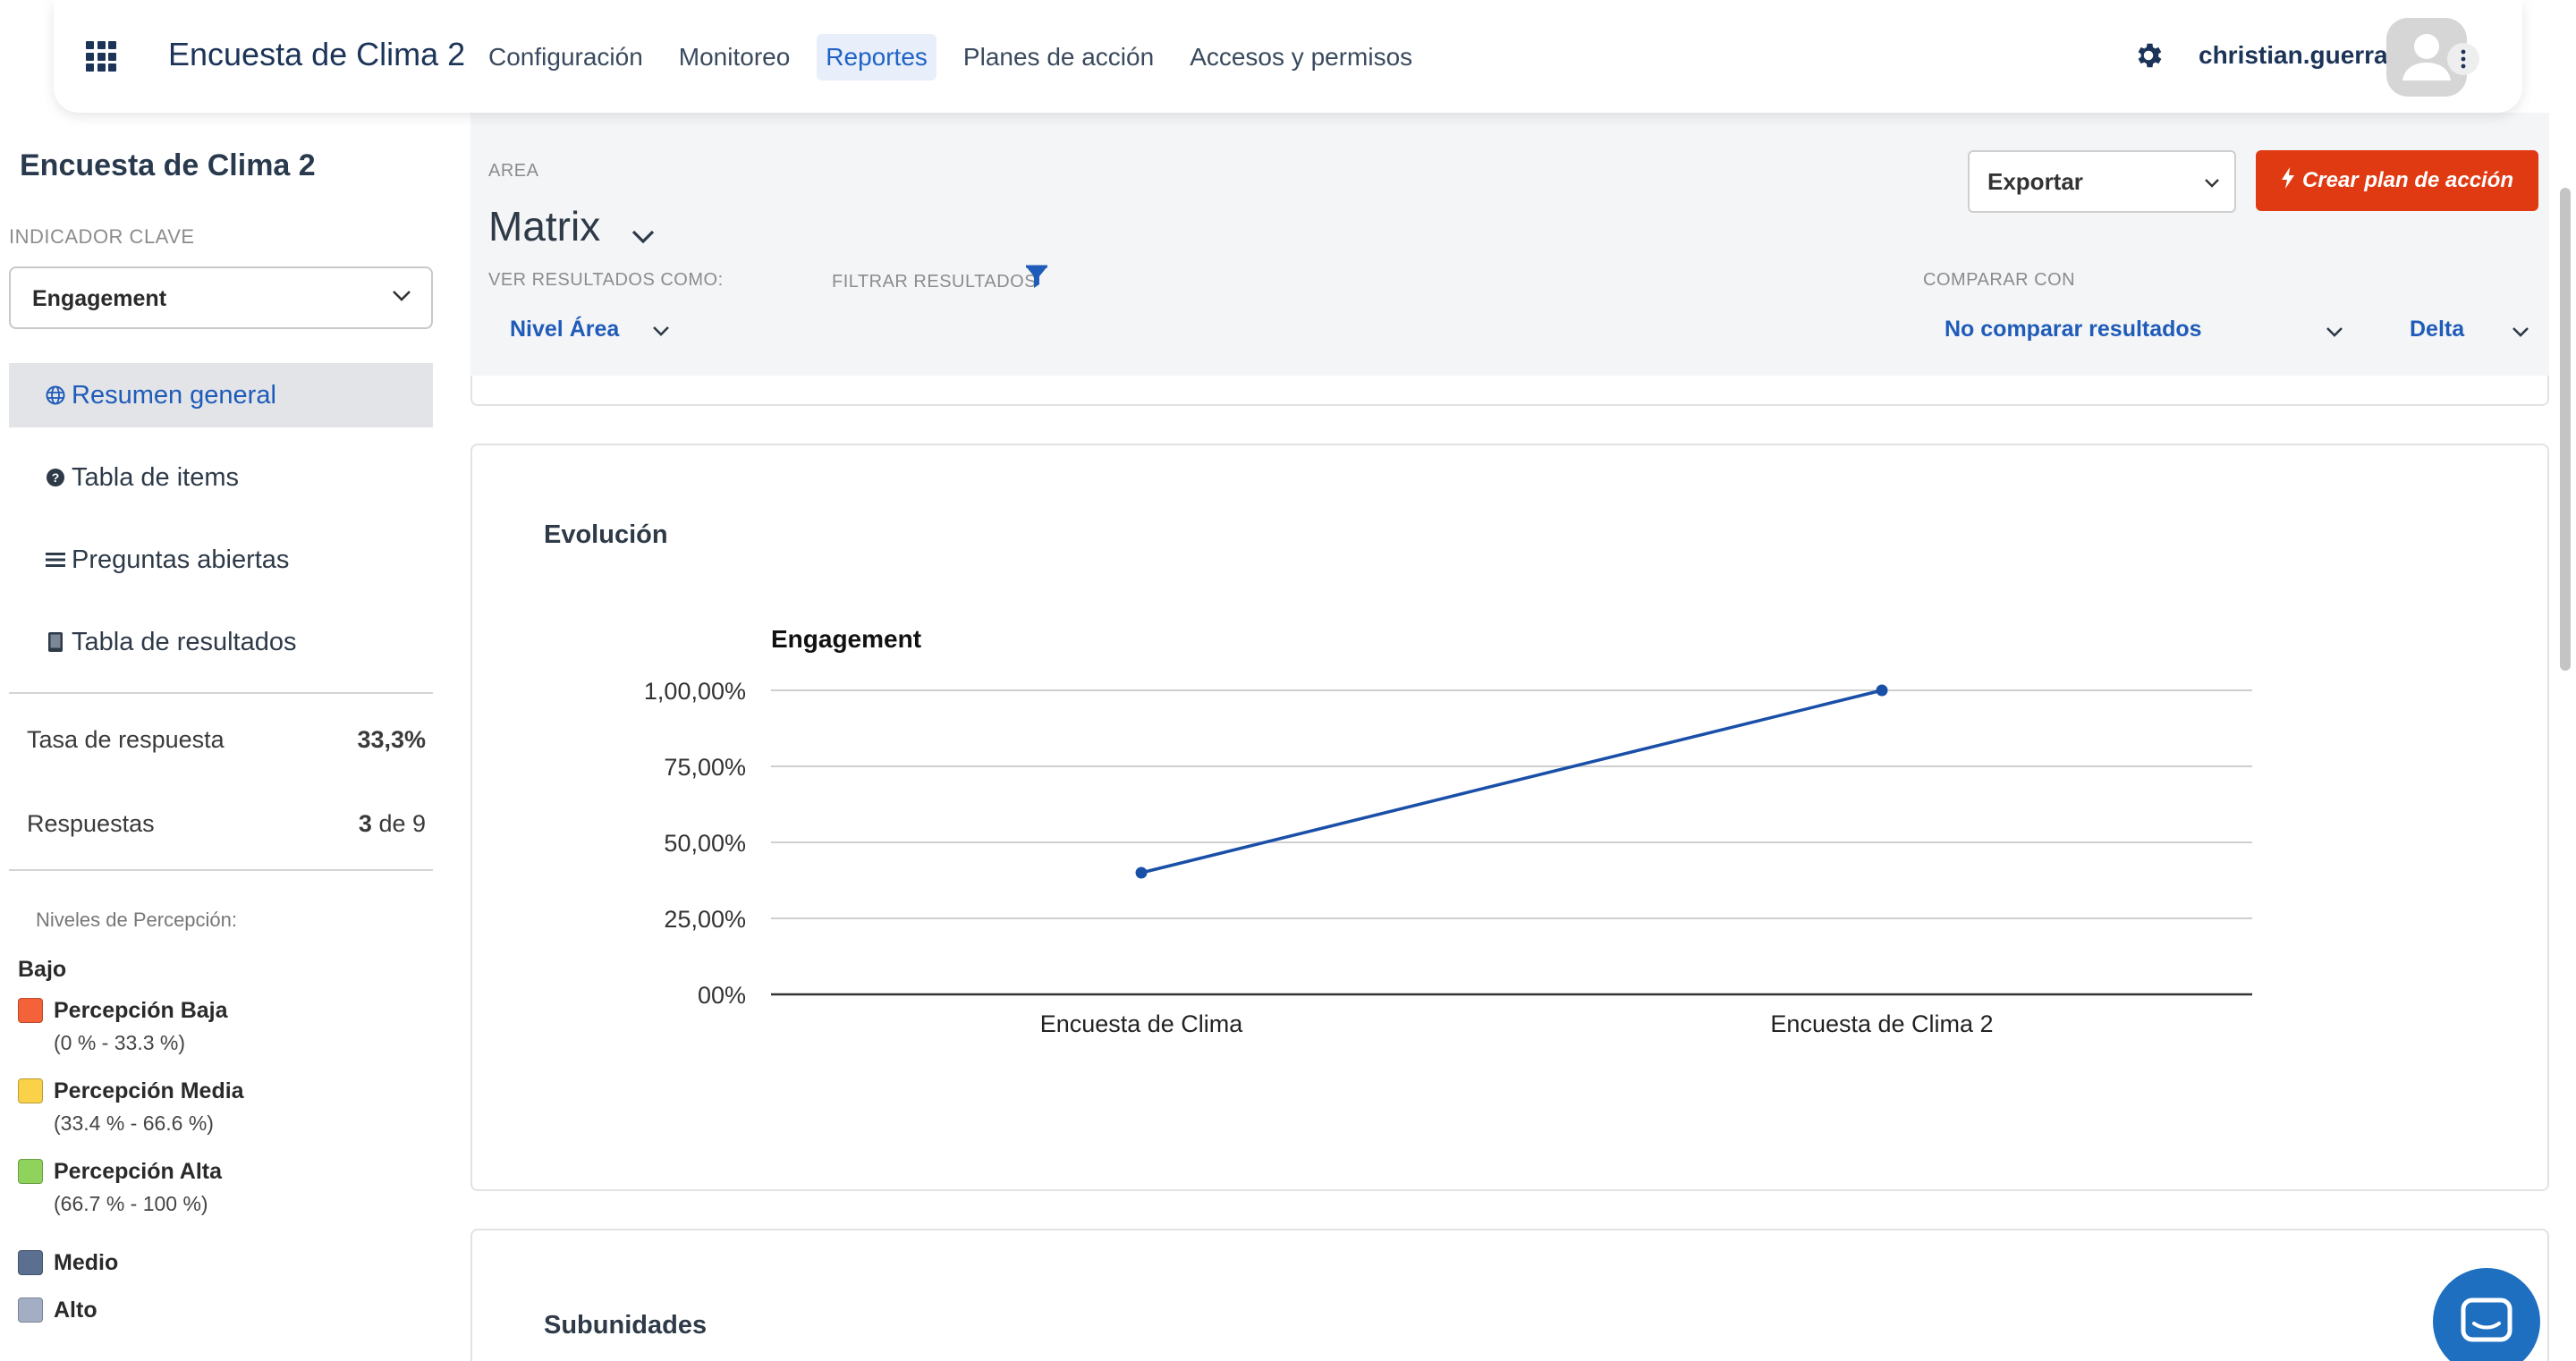 Image resolution: width=2576 pixels, height=1361 pixels. What do you see at coordinates (1511, 782) in the screenshot?
I see `series-line` at bounding box center [1511, 782].